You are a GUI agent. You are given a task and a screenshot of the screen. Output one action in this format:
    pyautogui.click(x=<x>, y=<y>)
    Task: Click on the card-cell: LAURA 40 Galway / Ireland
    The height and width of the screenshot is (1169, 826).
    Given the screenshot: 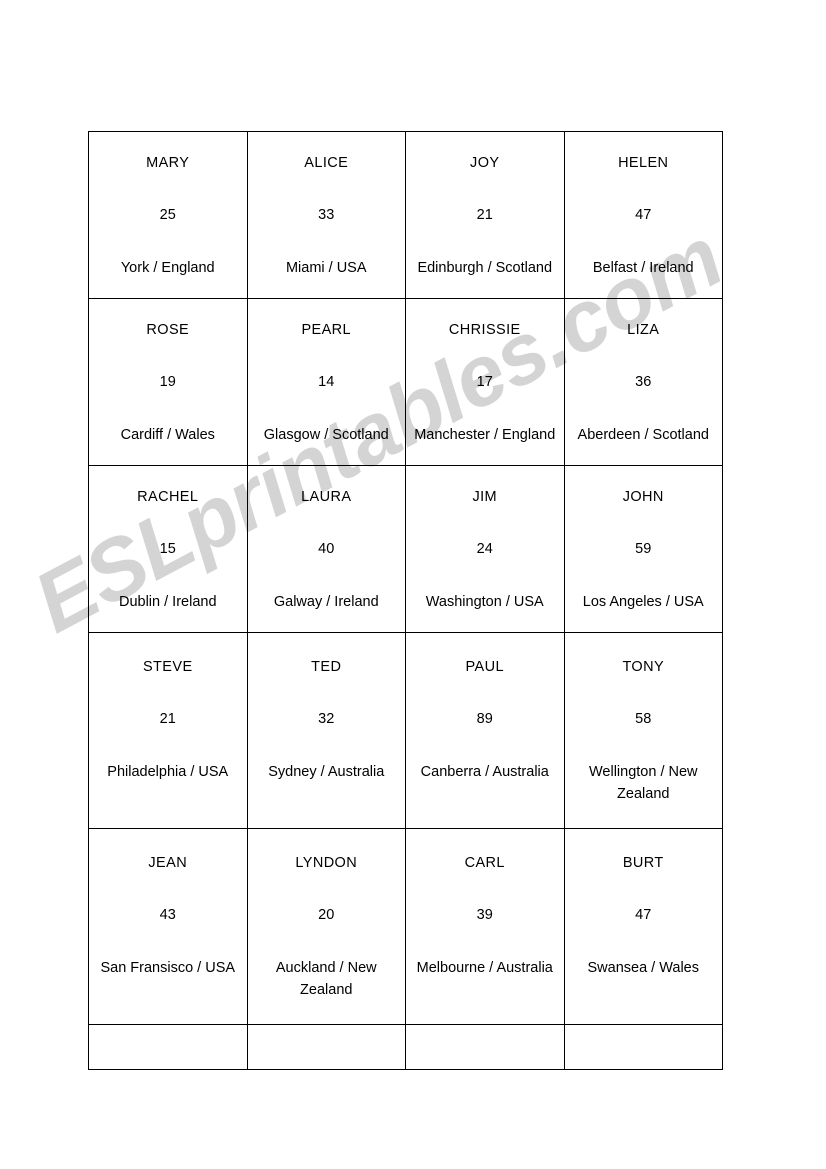 What is the action you would take?
    pyautogui.click(x=326, y=549)
    